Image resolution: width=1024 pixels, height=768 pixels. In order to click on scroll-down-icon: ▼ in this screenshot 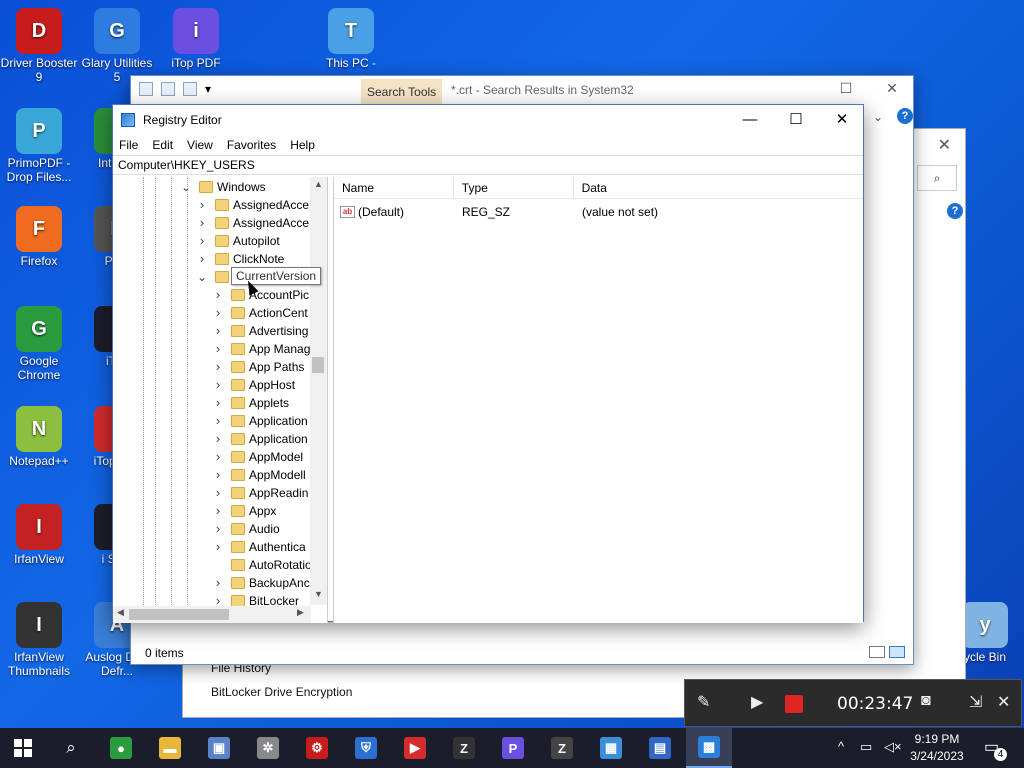, I will do `click(318, 594)`.